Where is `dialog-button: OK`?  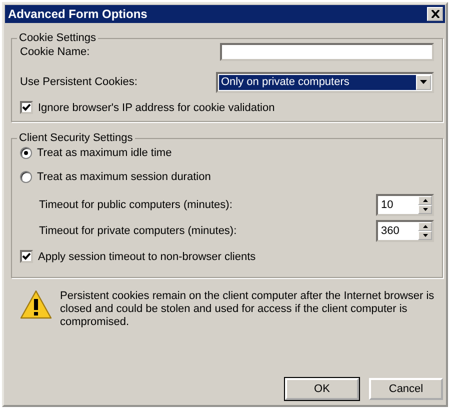
dialog-button: OK is located at coordinates (322, 389).